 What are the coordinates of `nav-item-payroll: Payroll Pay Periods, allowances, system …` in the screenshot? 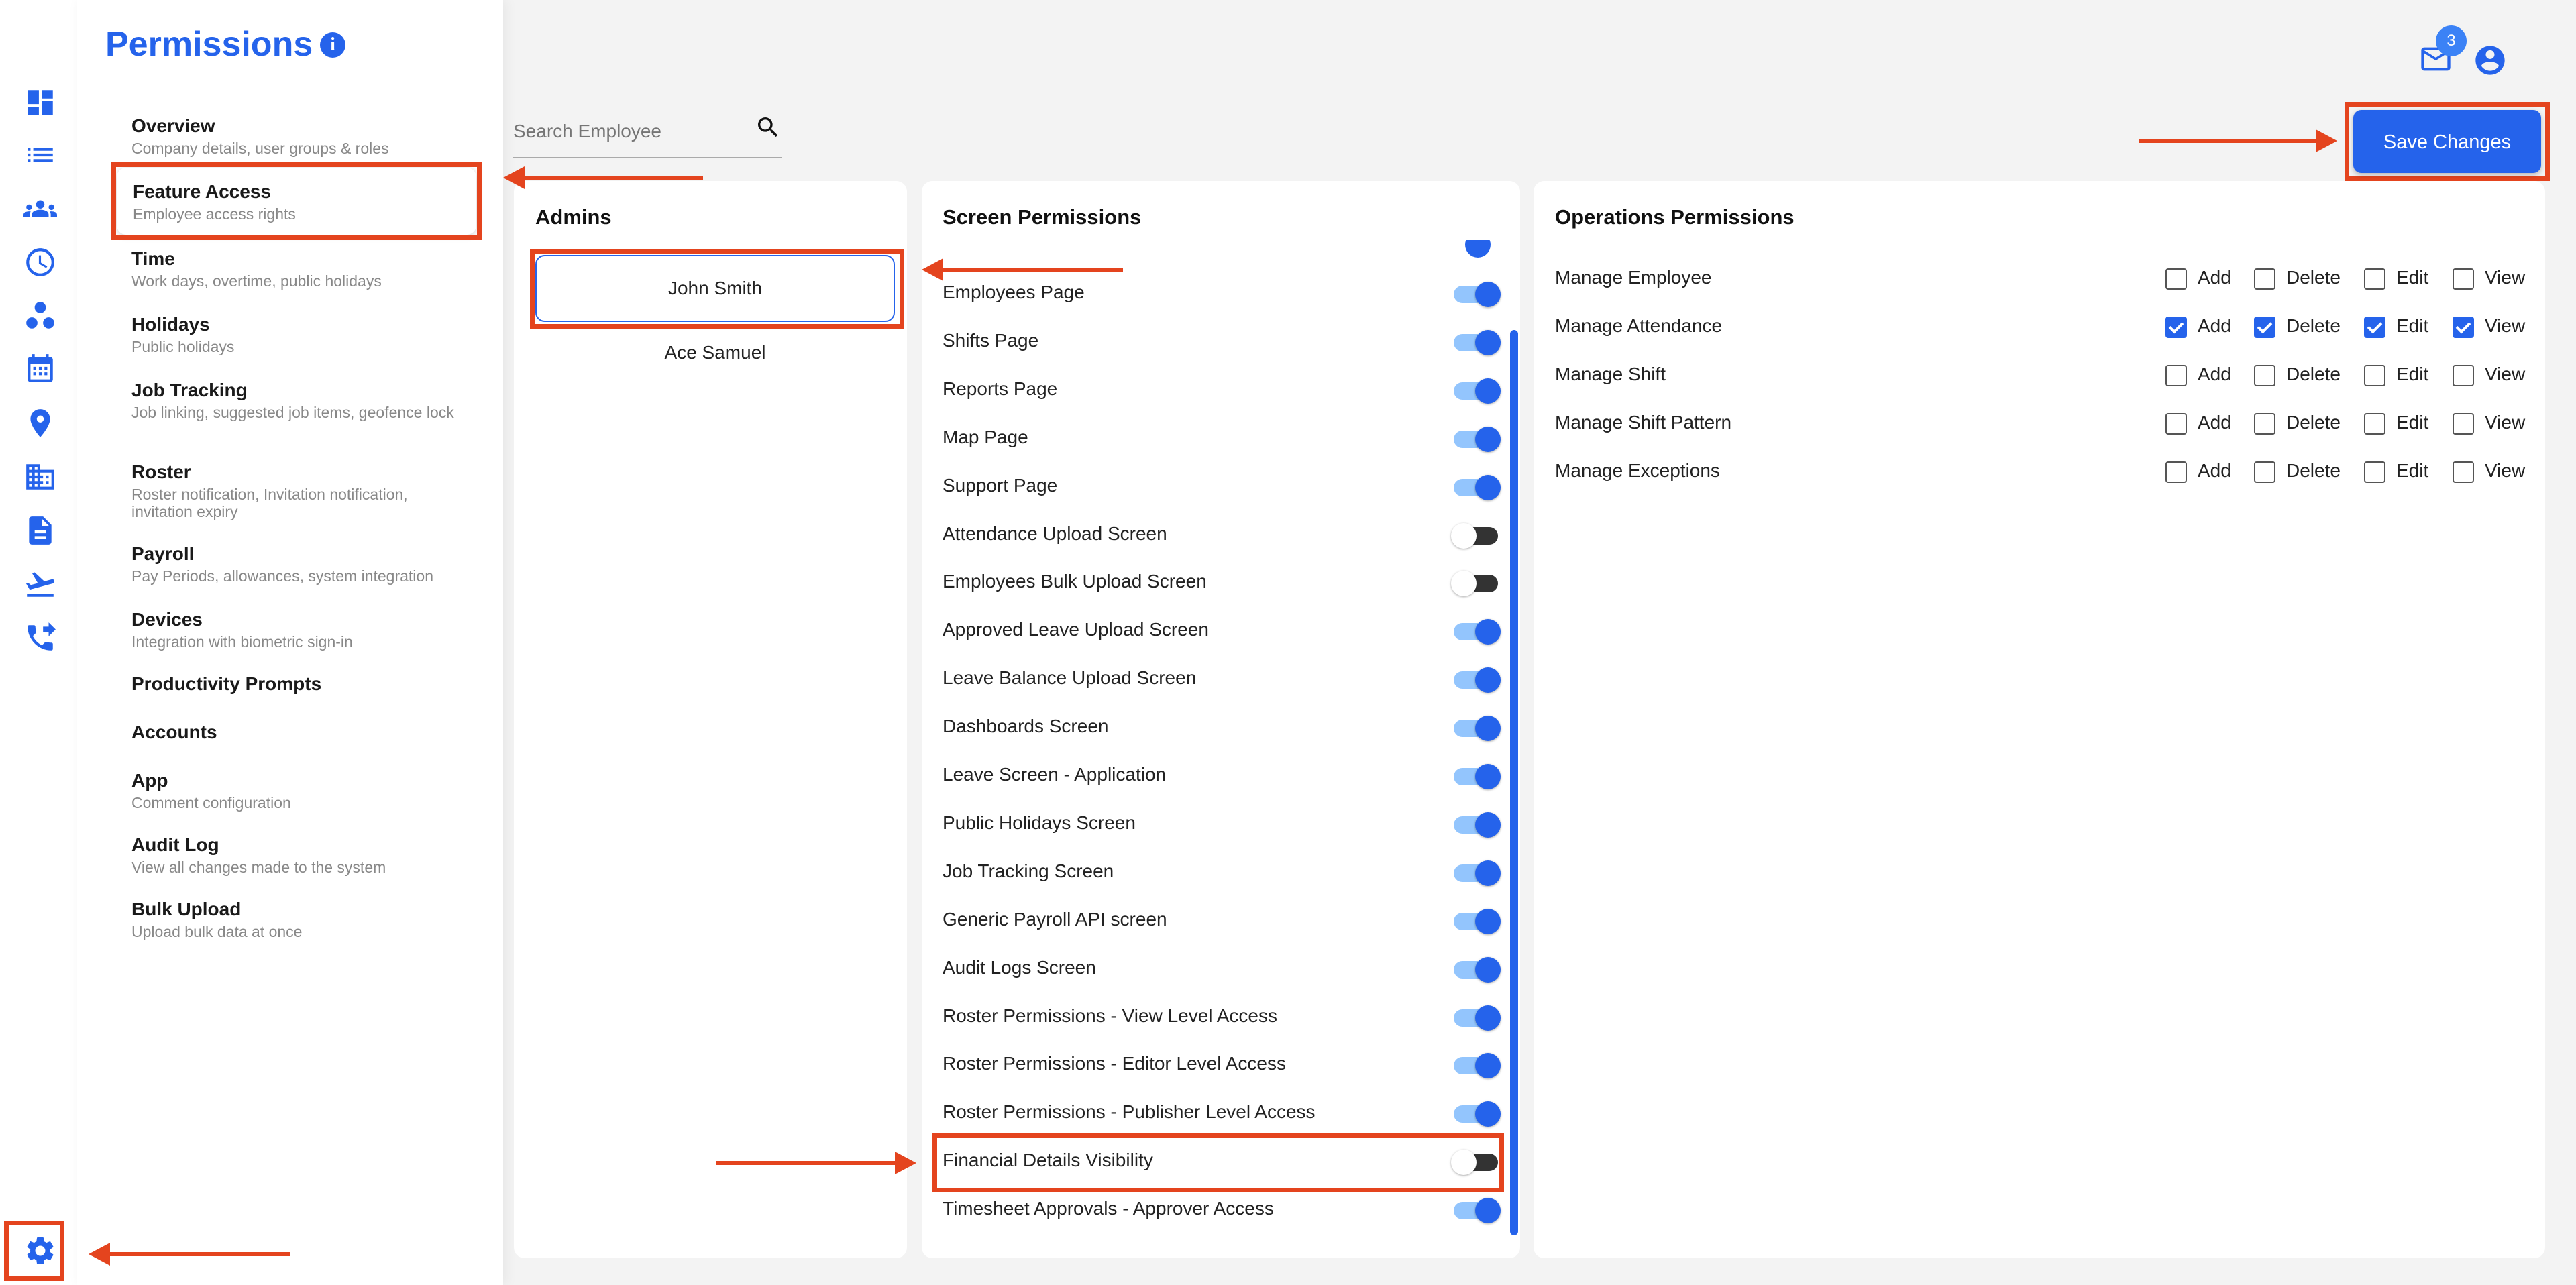 It's located at (282, 564).